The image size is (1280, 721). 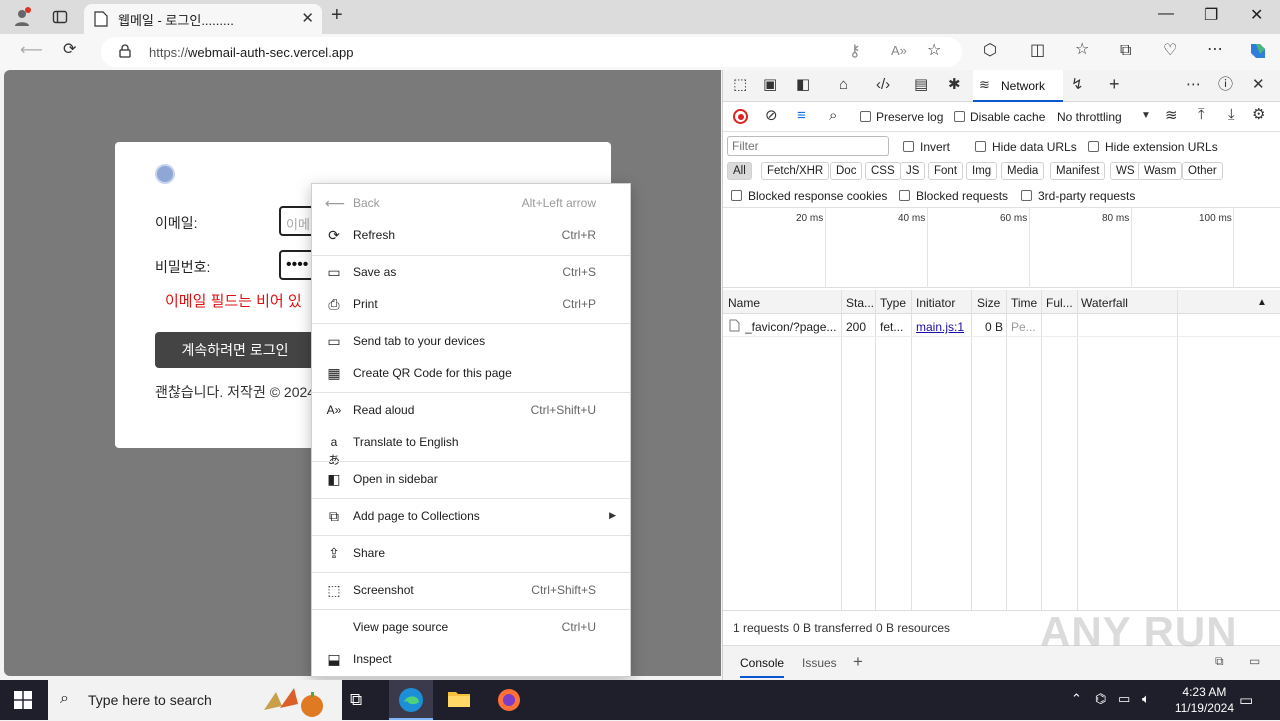 What do you see at coordinates (740, 84) in the screenshot?
I see `inspect-element-icon: ⬚` at bounding box center [740, 84].